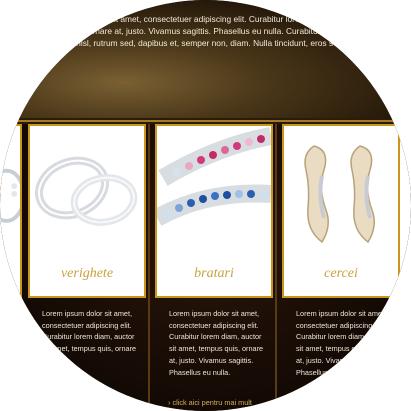  What do you see at coordinates (10, 195) in the screenshot?
I see `ring-image` at bounding box center [10, 195].